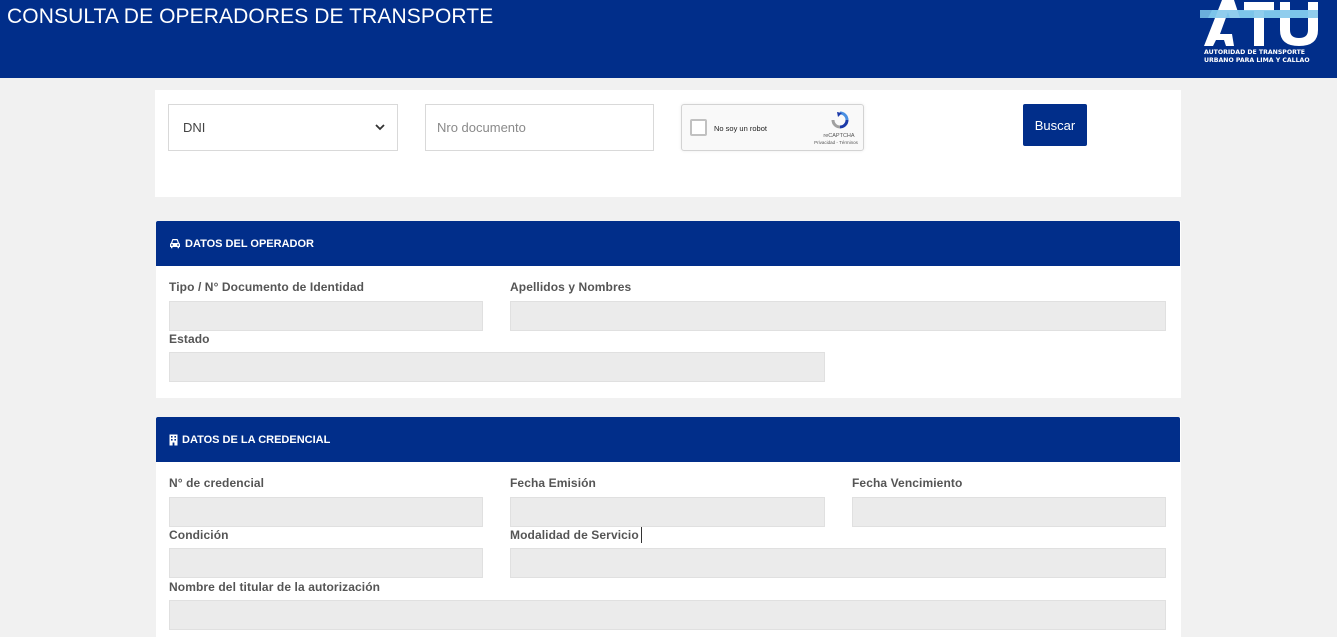 The image size is (1337, 637). Describe the element at coordinates (256, 439) in the screenshot. I see `credential-panel-title: DATOS DE LA CREDENCIAL` at that location.